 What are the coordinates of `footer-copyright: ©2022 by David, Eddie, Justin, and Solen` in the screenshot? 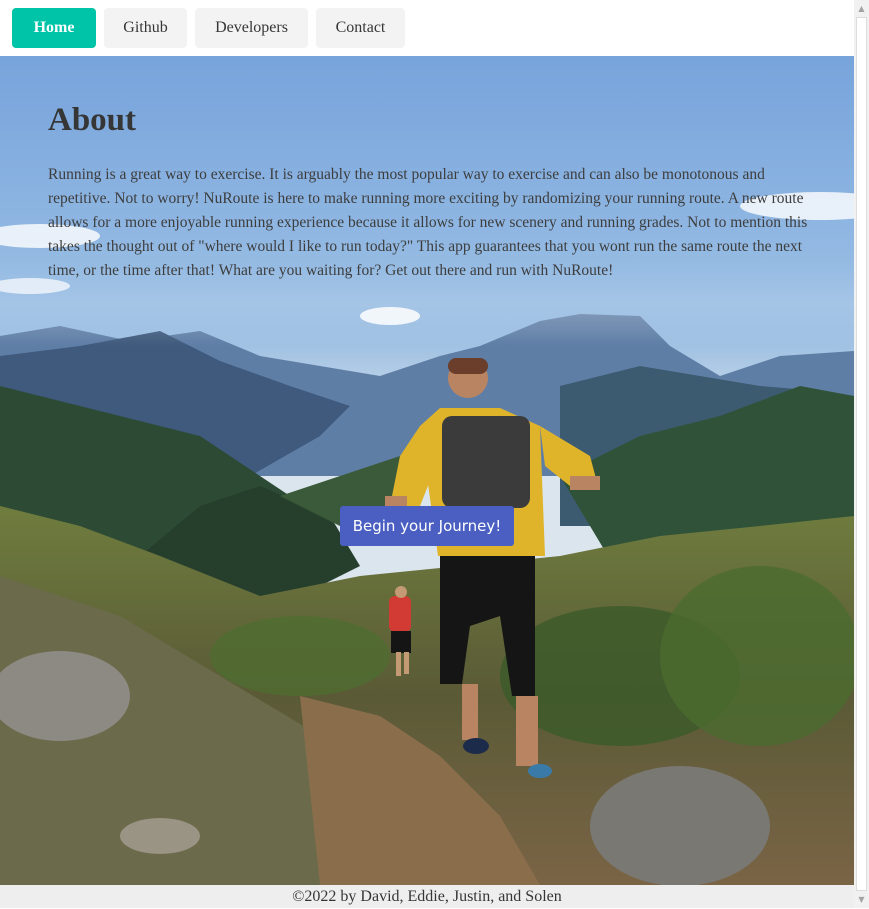 It's located at (427, 896).